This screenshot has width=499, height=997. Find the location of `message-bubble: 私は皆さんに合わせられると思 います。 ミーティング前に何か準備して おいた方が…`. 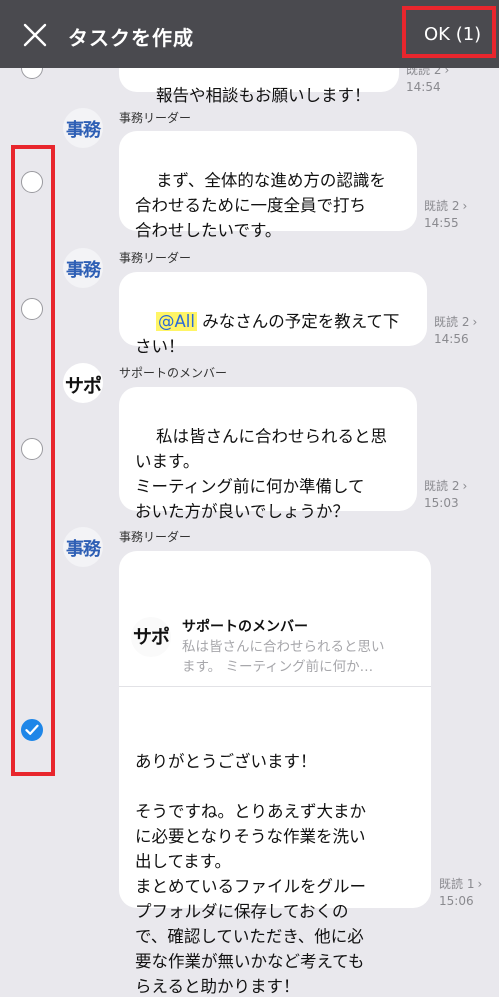

message-bubble: 私は皆さんに合わせられると思 います。 ミーティング前に何か準備して おいた方が… is located at coordinates (268, 454).